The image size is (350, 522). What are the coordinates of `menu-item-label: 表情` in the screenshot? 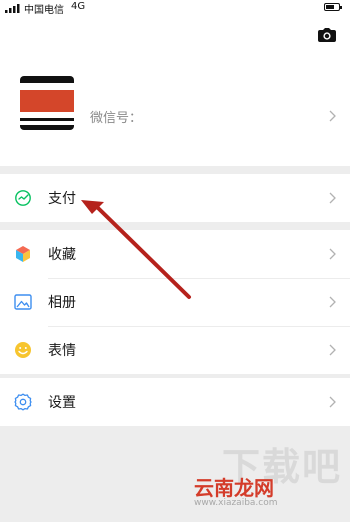 It's located at (62, 351).